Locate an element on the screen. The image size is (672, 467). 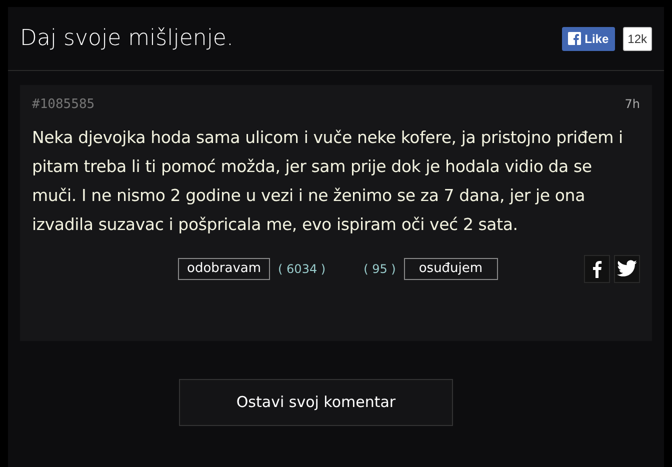
comment-button: Ostavi svoj komentar is located at coordinates (316, 402).